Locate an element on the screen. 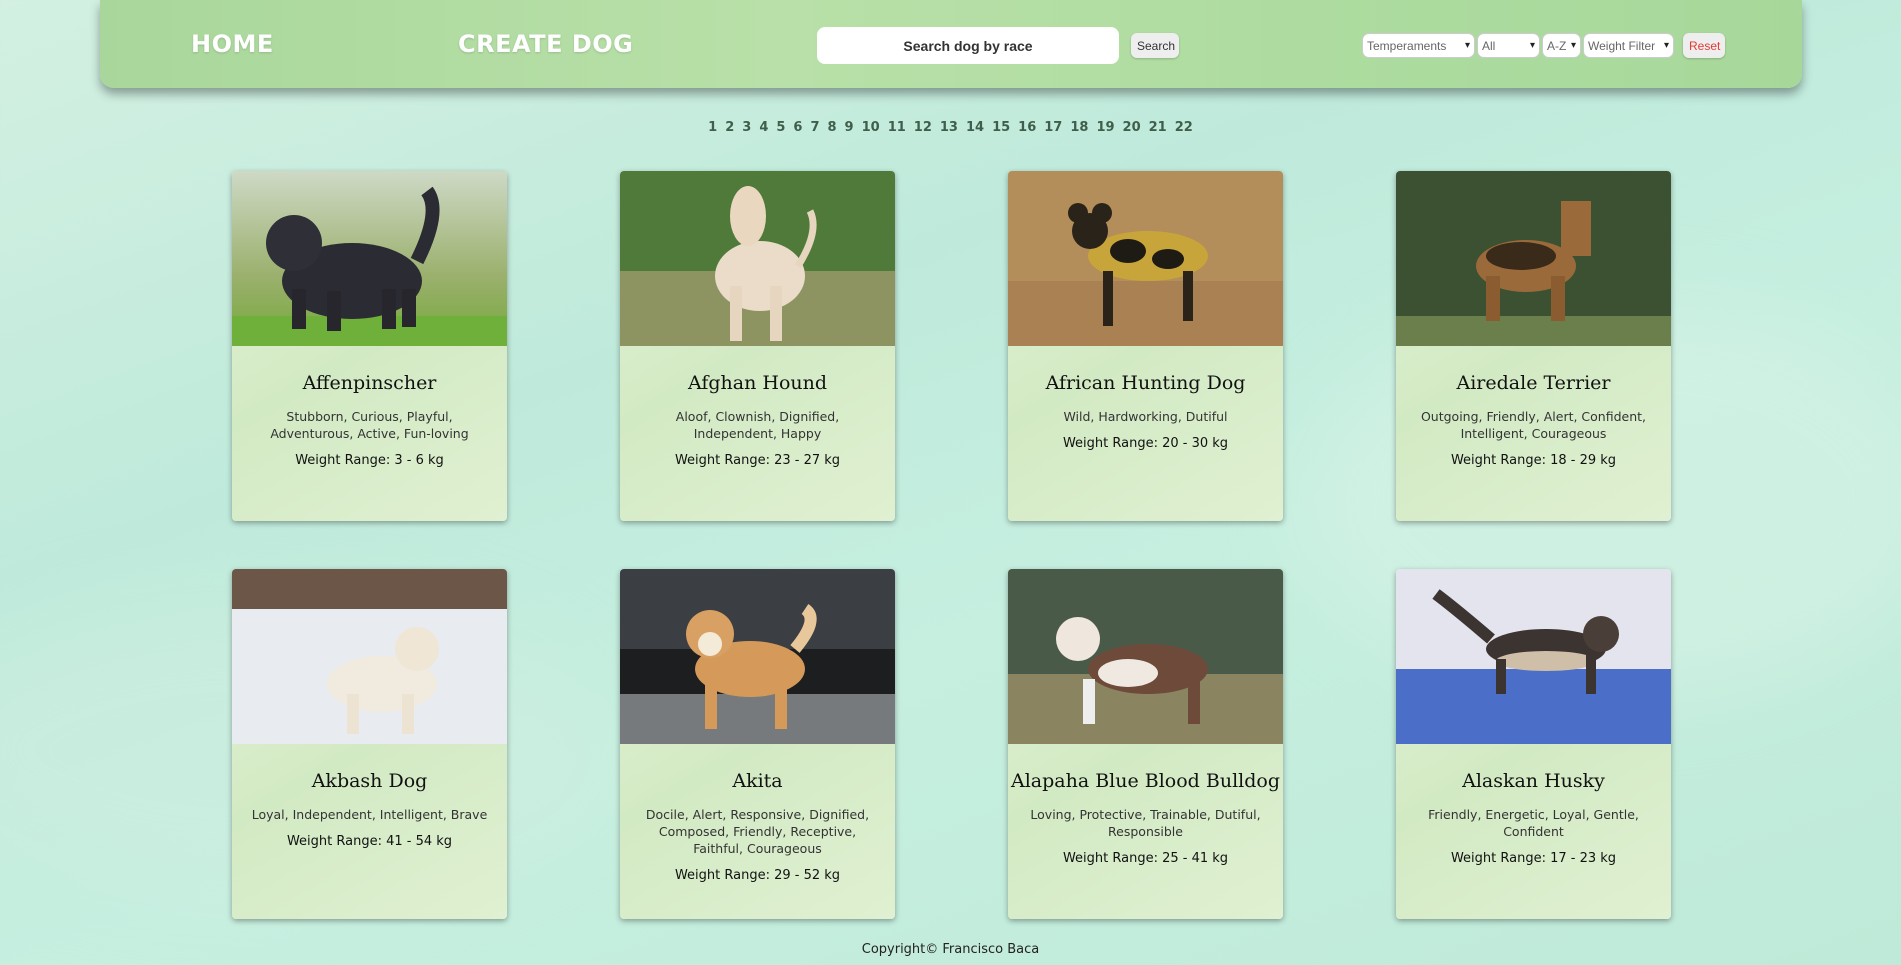 This screenshot has width=1901, height=965. order-select: A-Z ▾ is located at coordinates (1561, 45).